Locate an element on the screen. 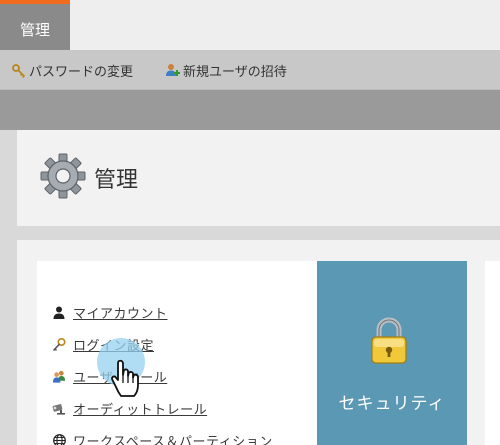 This screenshot has width=500, height=445. security-tile: セキュリティ is located at coordinates (392, 353).